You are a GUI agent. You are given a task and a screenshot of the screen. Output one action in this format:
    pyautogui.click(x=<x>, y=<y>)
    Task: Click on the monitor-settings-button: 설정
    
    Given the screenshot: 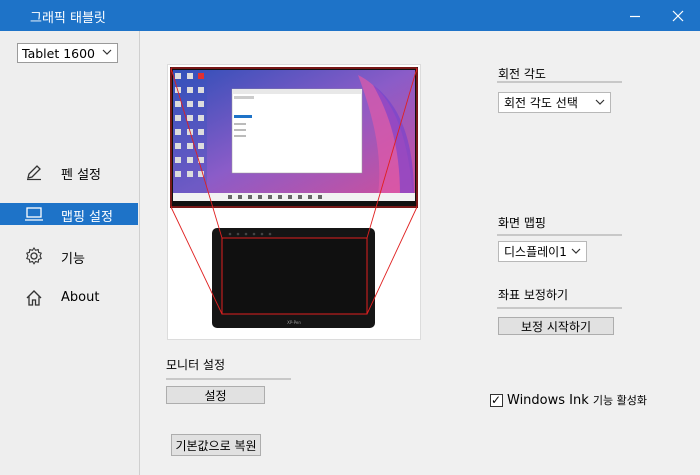 What is the action you would take?
    pyautogui.click(x=215, y=395)
    